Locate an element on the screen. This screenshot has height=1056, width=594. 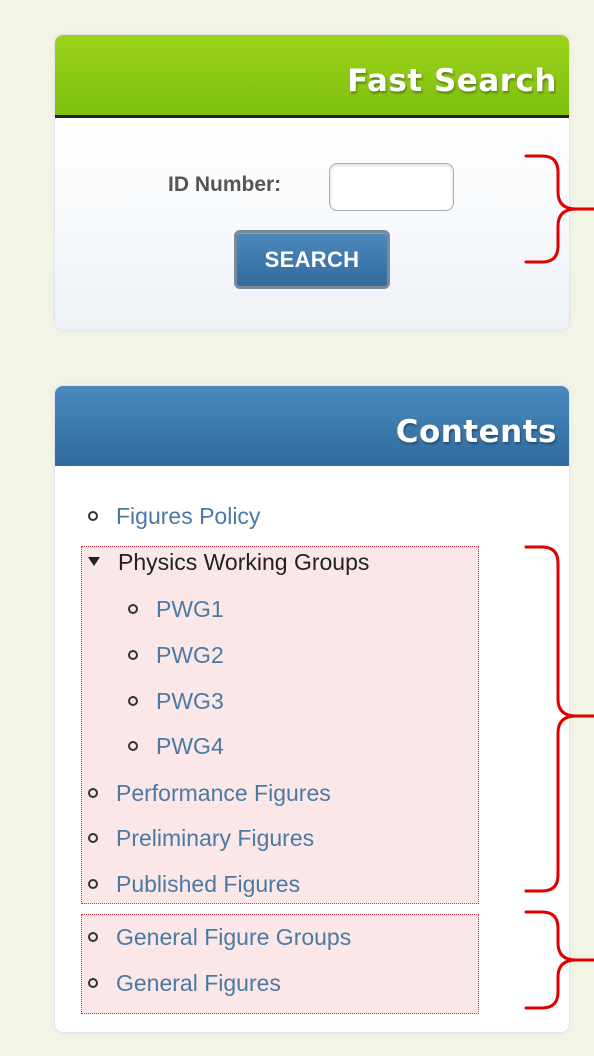
nav-item-general-figures: General Figures is located at coordinates (184, 983).